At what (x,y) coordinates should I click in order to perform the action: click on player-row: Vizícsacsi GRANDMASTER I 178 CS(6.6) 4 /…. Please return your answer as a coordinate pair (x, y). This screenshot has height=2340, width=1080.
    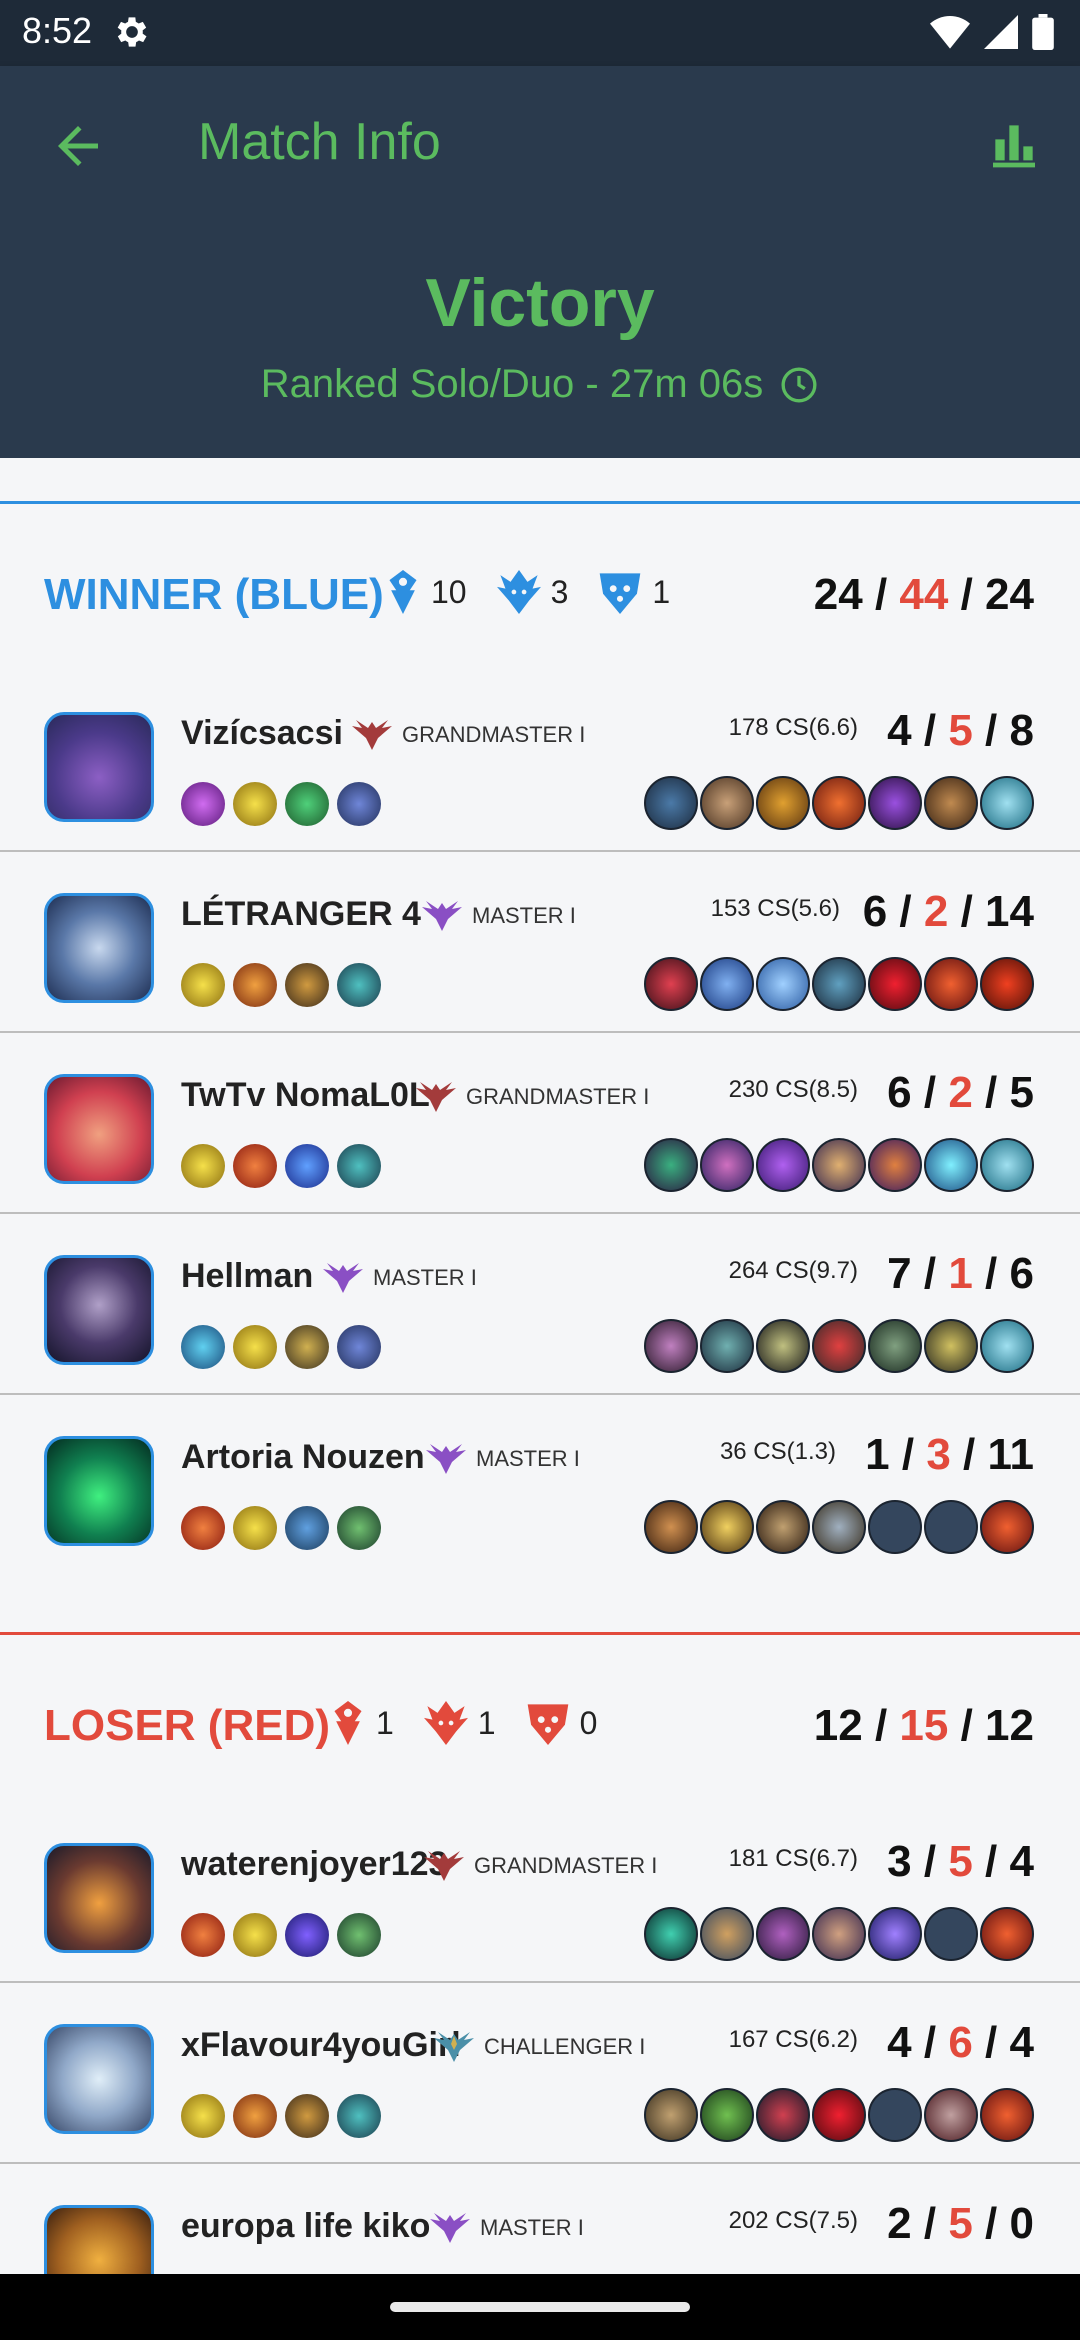
    Looking at the image, I should click on (540, 762).